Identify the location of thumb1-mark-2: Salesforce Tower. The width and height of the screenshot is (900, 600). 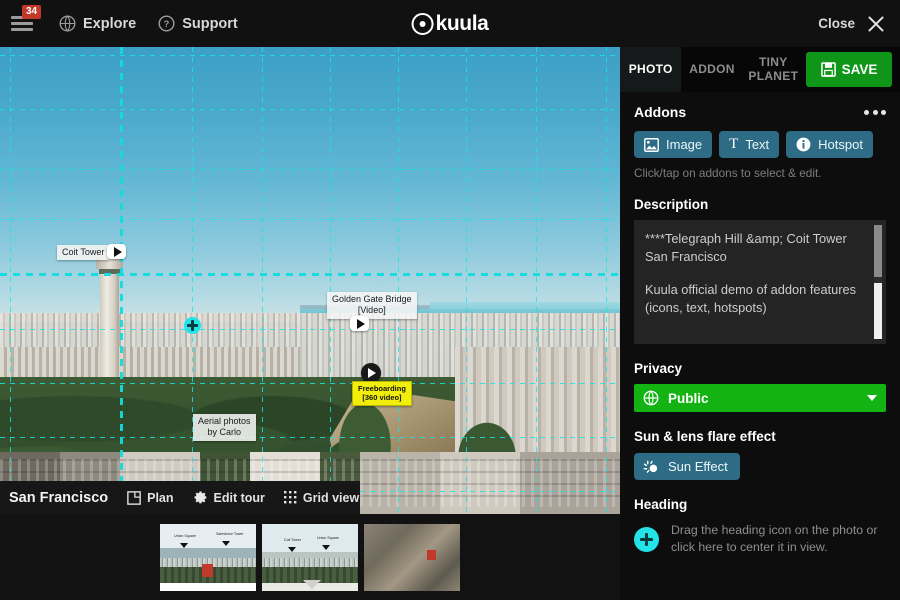
(230, 533).